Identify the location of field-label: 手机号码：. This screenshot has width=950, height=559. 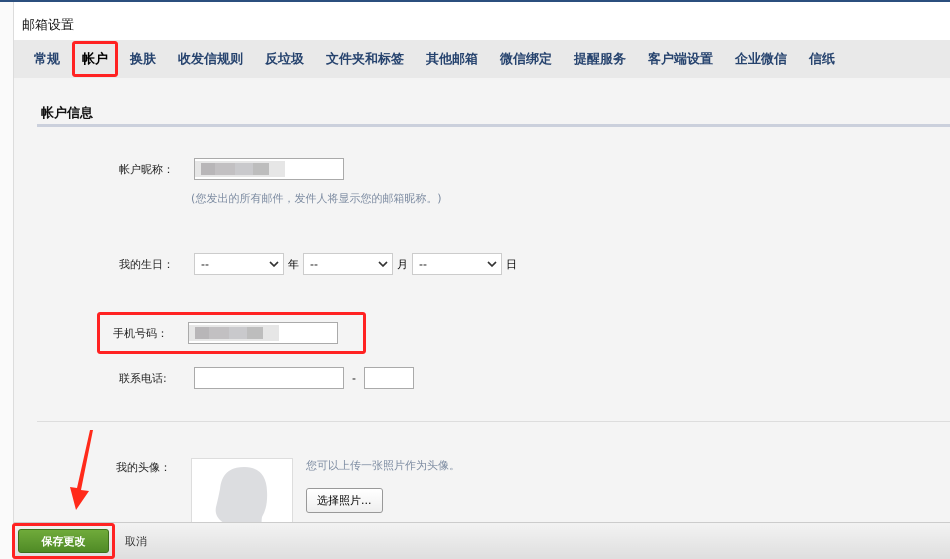
(141, 333).